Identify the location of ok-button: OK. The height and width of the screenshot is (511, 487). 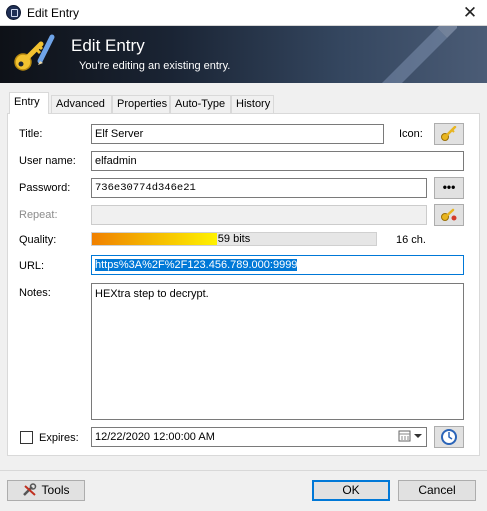
(351, 490).